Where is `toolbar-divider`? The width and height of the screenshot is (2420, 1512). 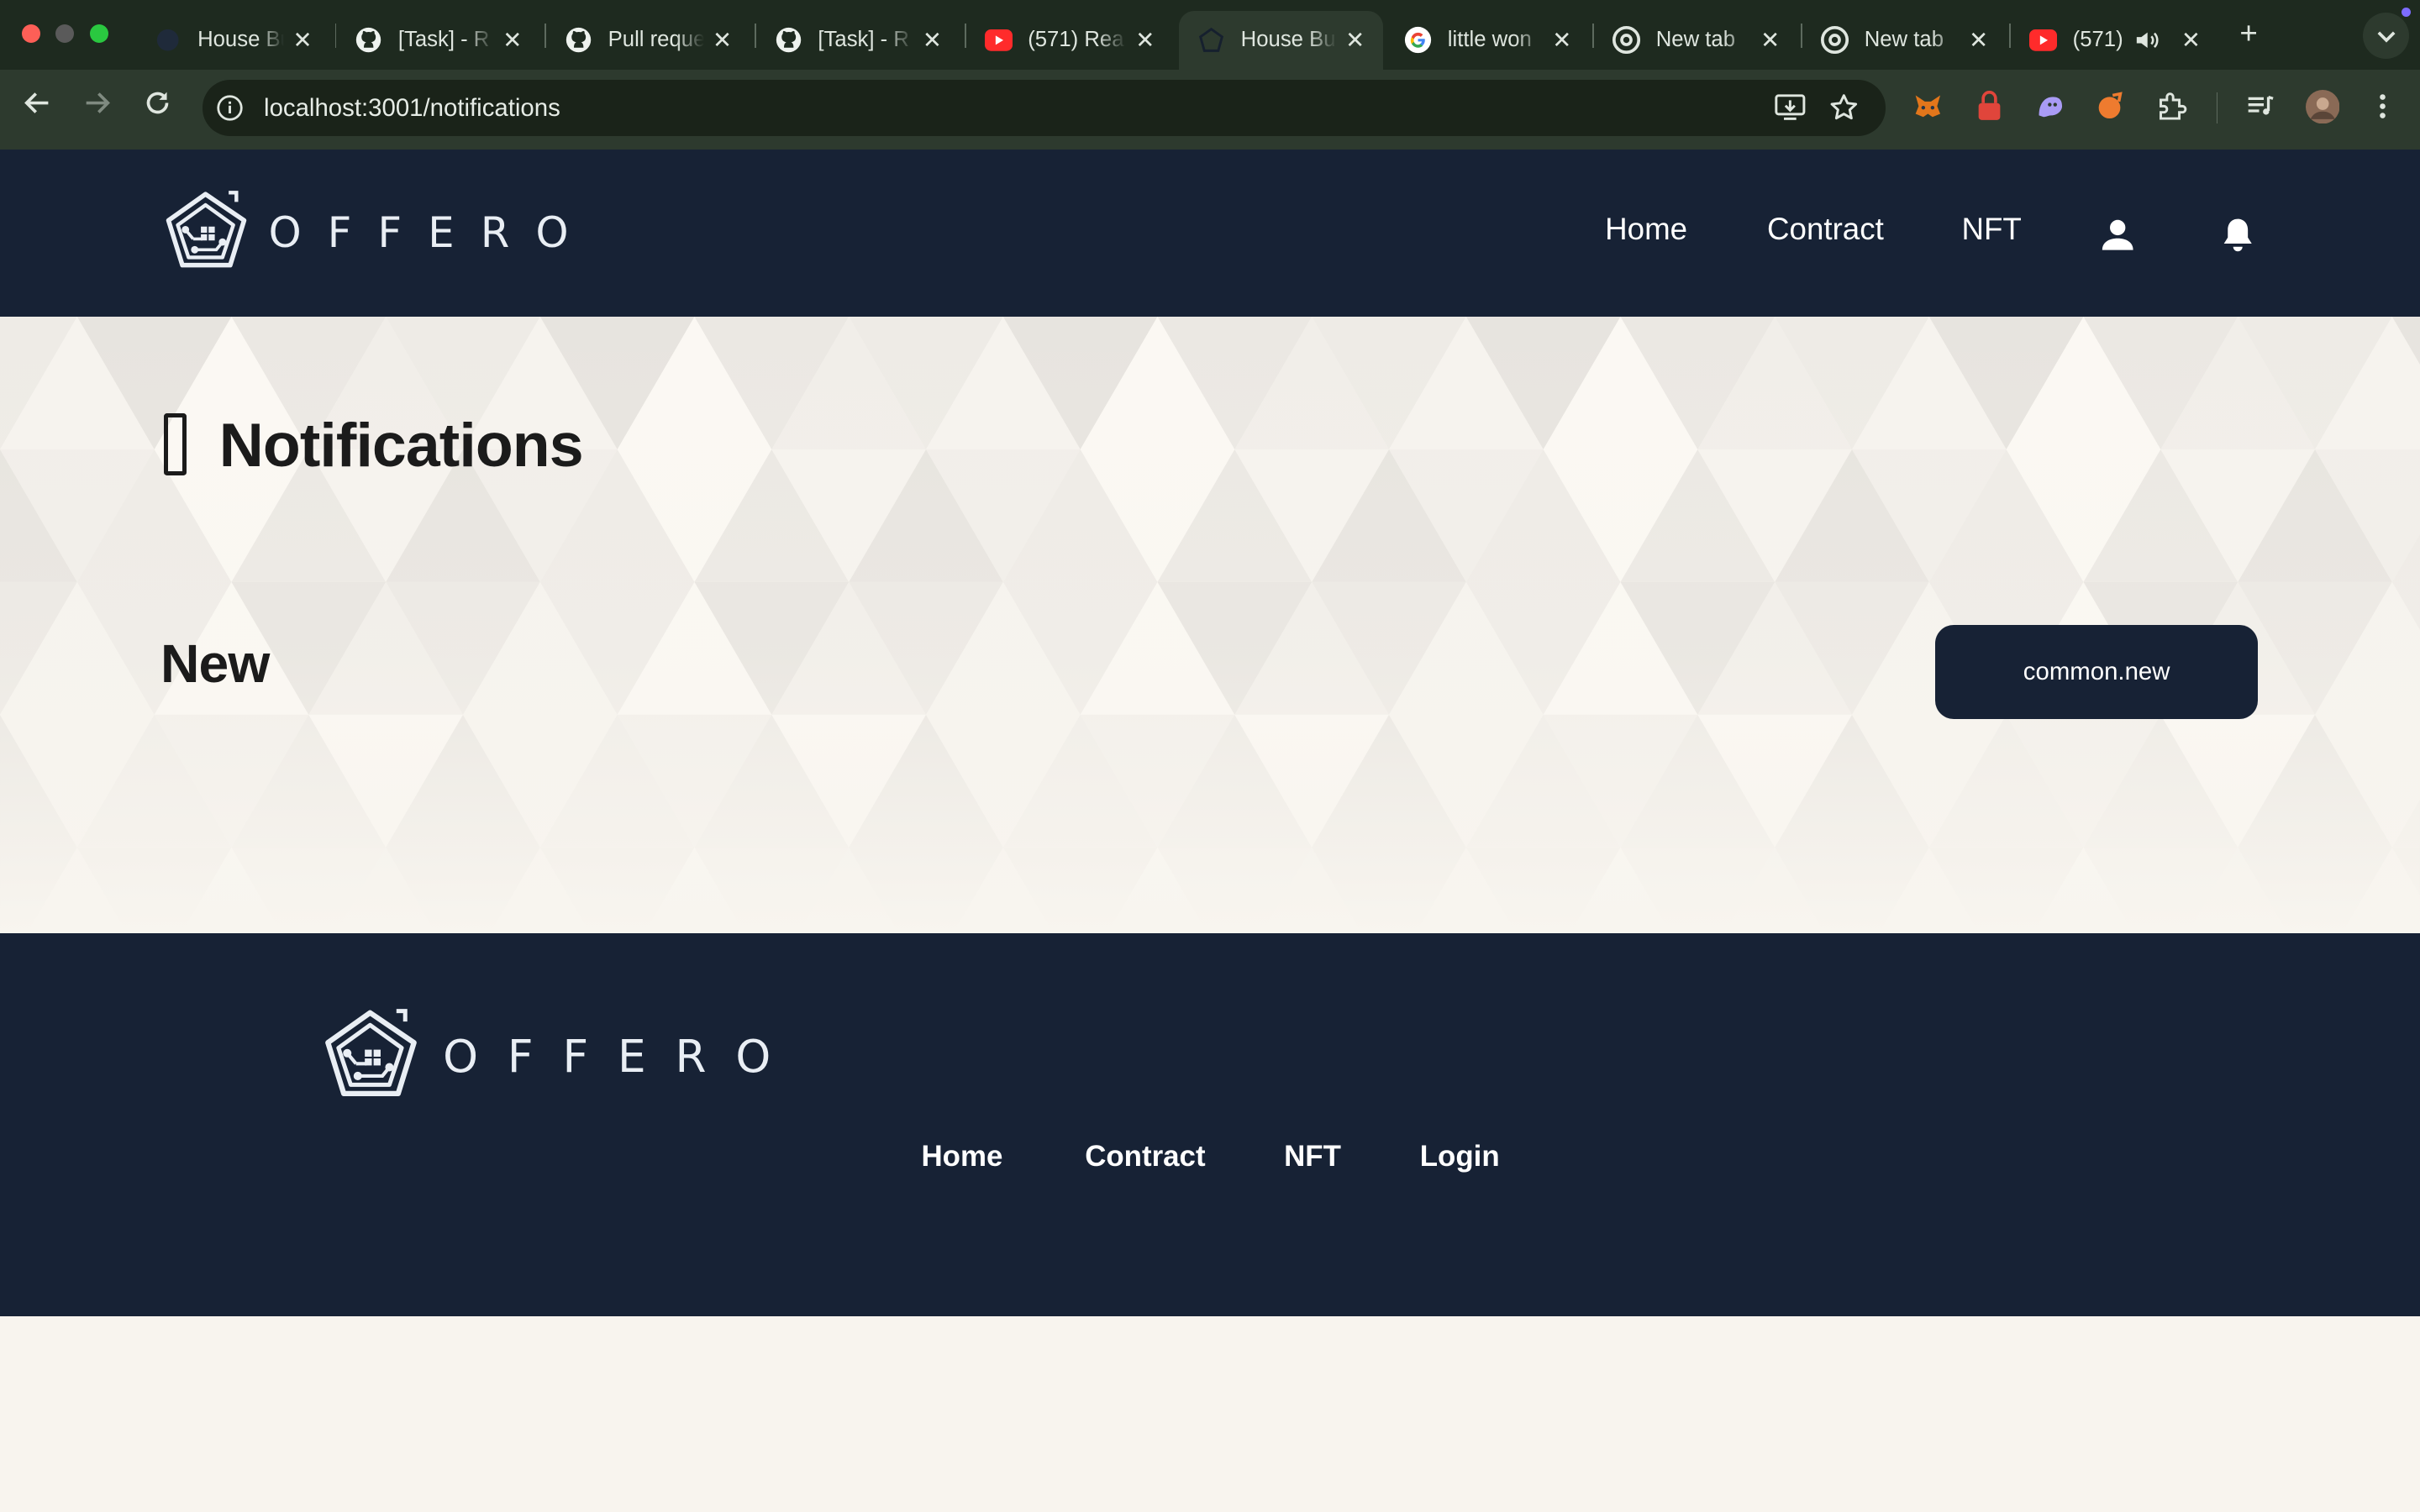
toolbar-divider is located at coordinates (2217, 107).